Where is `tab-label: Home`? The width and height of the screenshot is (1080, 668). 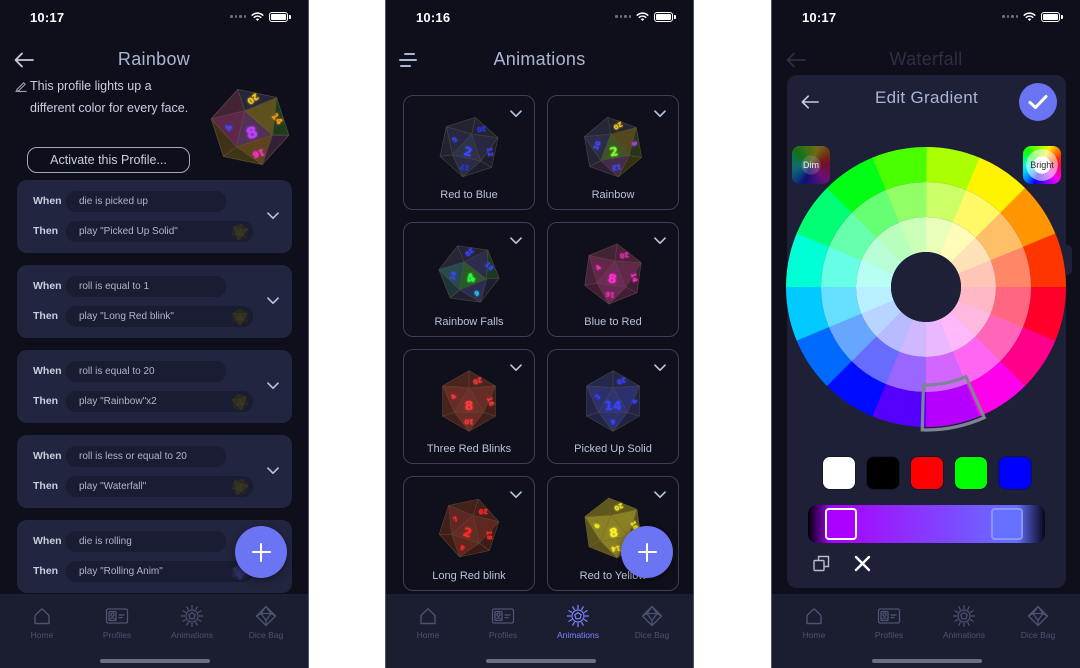
tab-label: Home is located at coordinates (42, 635).